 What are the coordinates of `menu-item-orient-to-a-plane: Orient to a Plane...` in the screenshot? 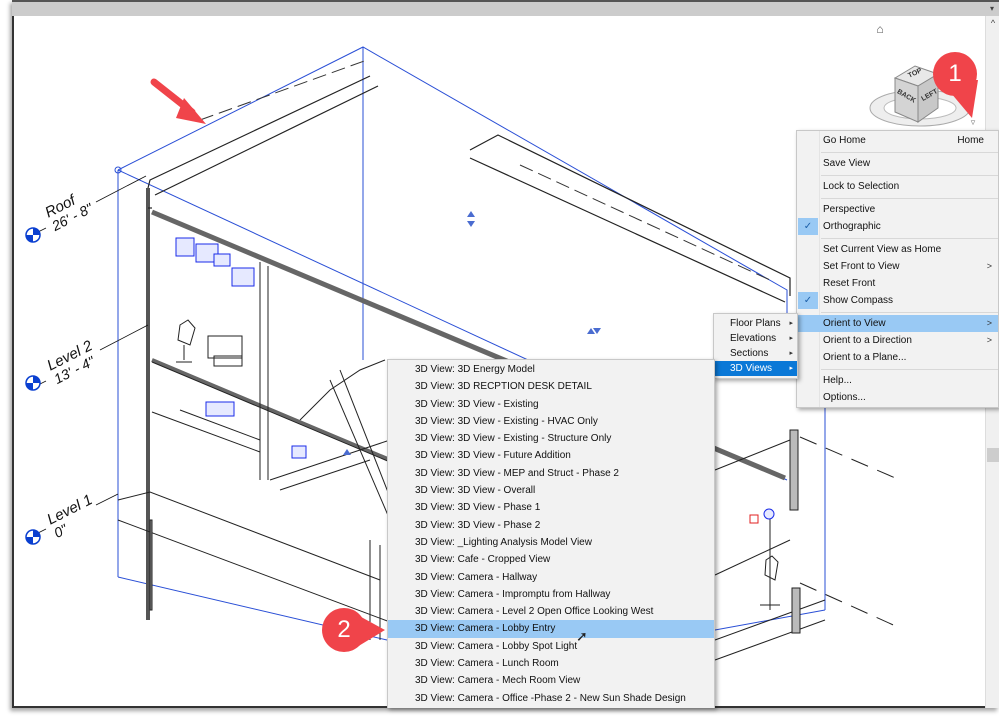 It's located at (897, 357).